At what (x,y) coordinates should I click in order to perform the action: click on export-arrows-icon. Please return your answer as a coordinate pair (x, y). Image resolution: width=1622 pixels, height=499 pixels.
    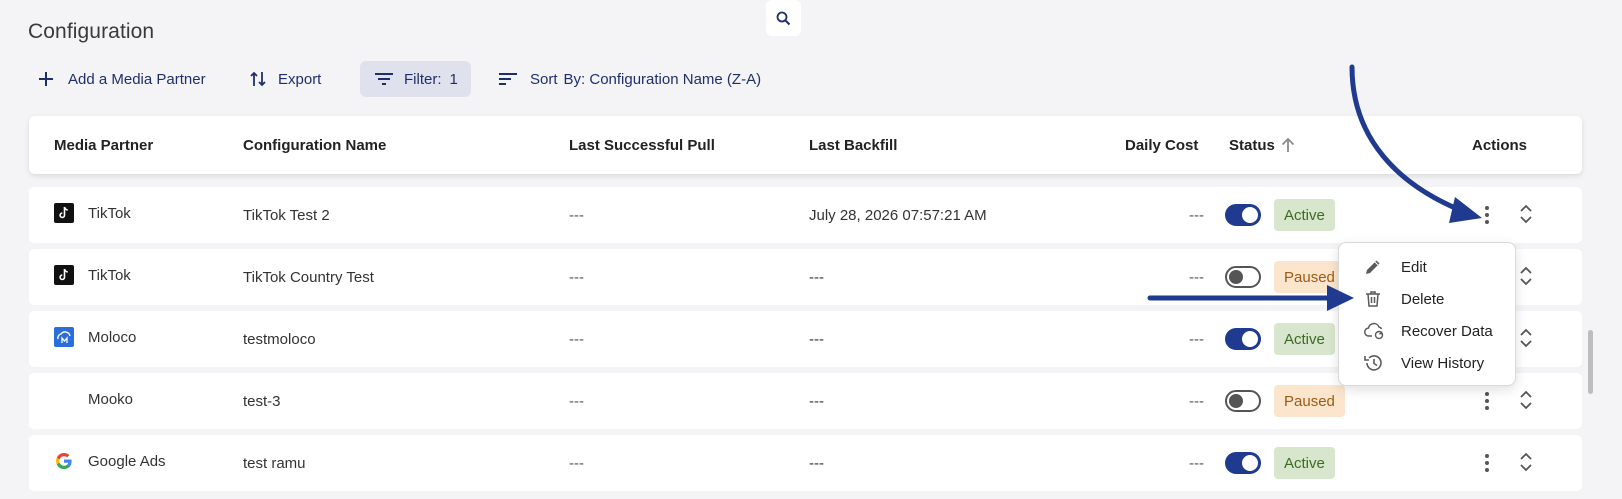
    Looking at the image, I should click on (258, 79).